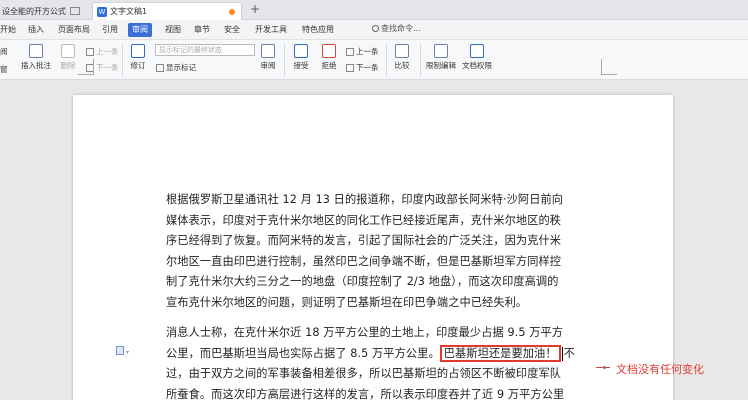 This screenshot has width=748, height=400. What do you see at coordinates (365, 332) in the screenshot?
I see `text-line: 消息人士称，在克什米尔近 18 万平方公里的土地上，印度最少占据 9.5 万平方` at bounding box center [365, 332].